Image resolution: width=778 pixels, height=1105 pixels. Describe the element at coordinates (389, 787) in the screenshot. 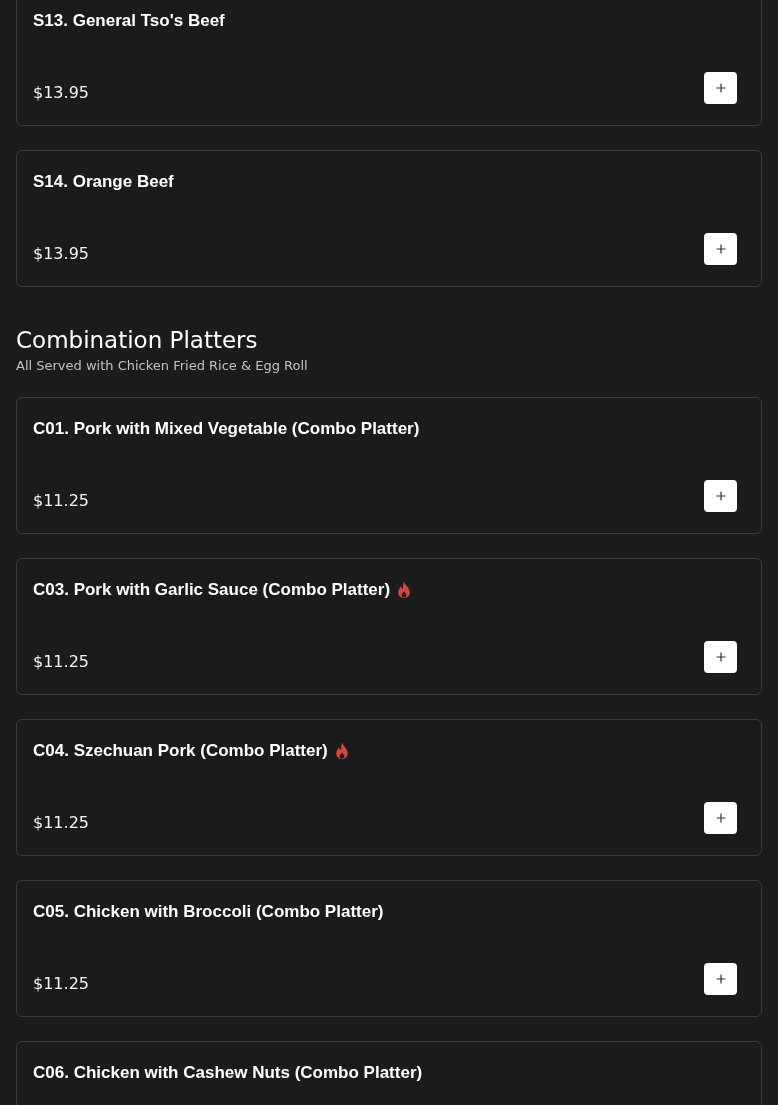

I see `menu-item-card: C04. Szechuan Pork (Combo Platter) $11.25` at that location.